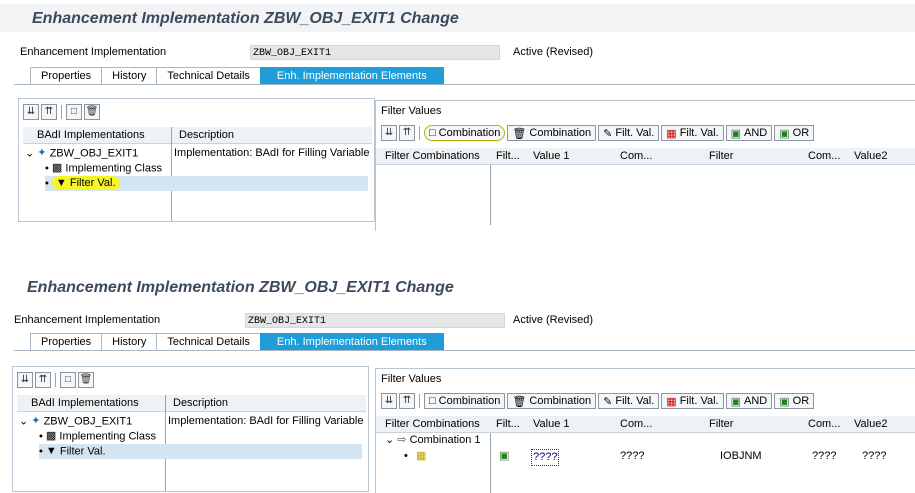 The width and height of the screenshot is (915, 493). What do you see at coordinates (551, 424) in the screenshot?
I see `col-value1: Value 1` at bounding box center [551, 424].